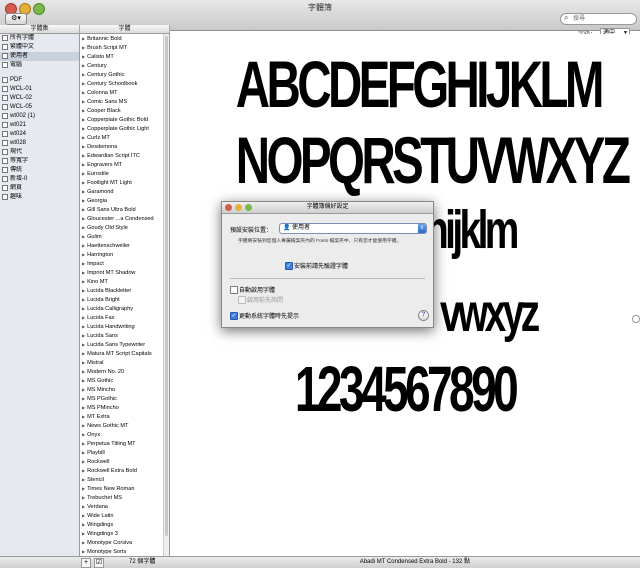 This screenshot has width=640, height=568. Describe the element at coordinates (124, 371) in the screenshot. I see `font-list-item: ▶ Modern No. 20` at that location.